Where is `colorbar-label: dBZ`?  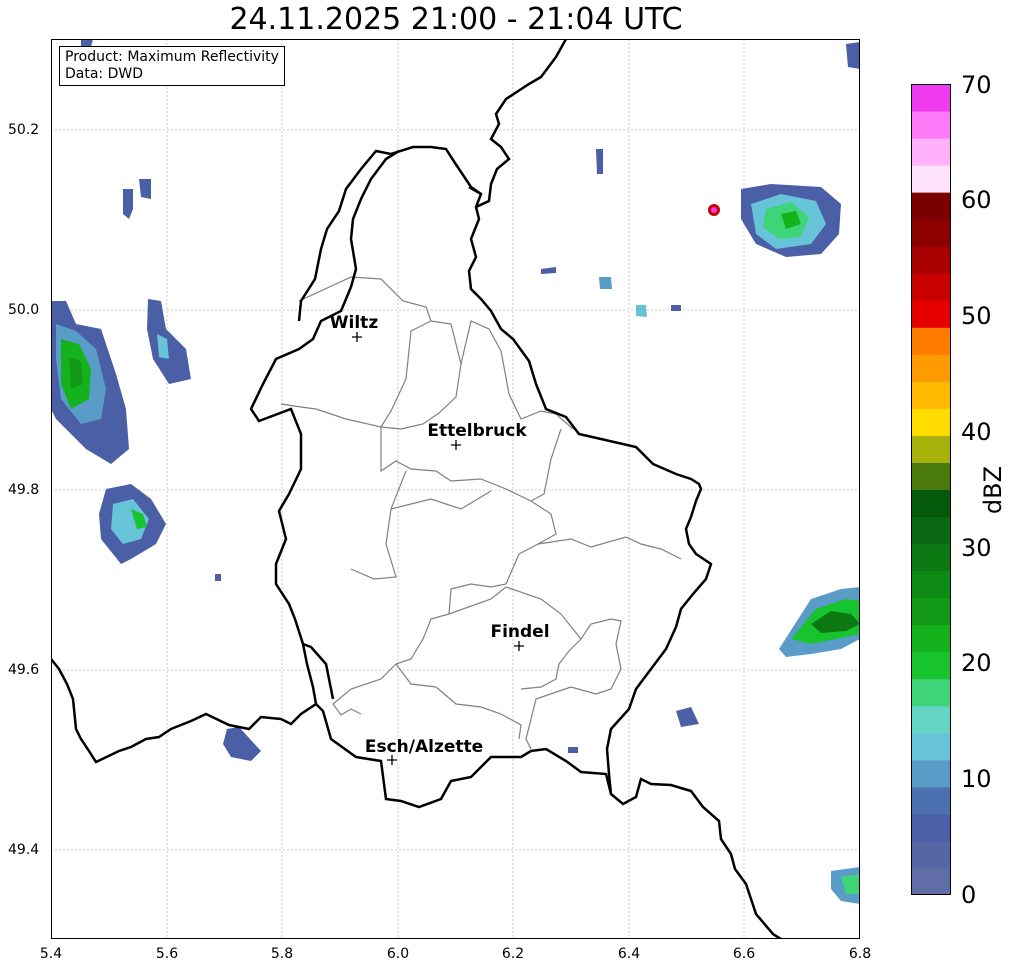
colorbar-label: dBZ is located at coordinates (993, 490).